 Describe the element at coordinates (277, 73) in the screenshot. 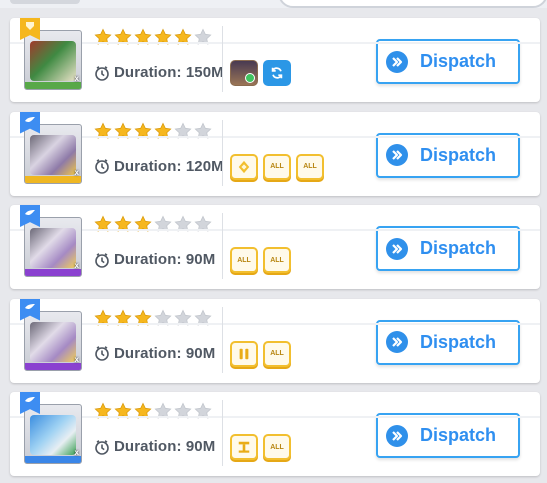

I see `refresh-icon` at that location.